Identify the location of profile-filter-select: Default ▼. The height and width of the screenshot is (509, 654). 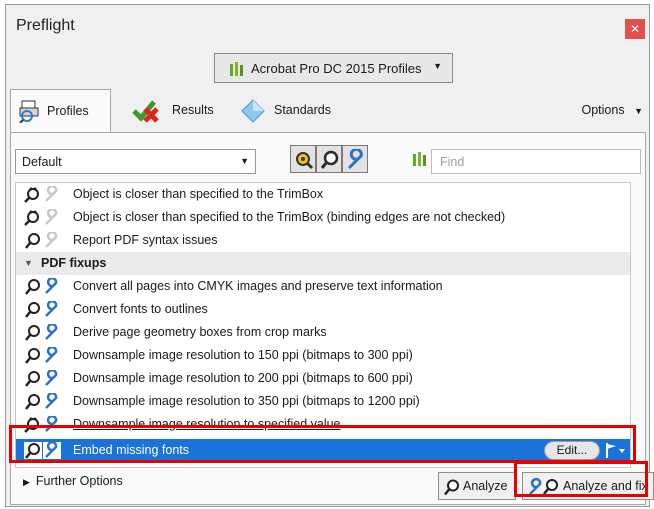
(135, 161).